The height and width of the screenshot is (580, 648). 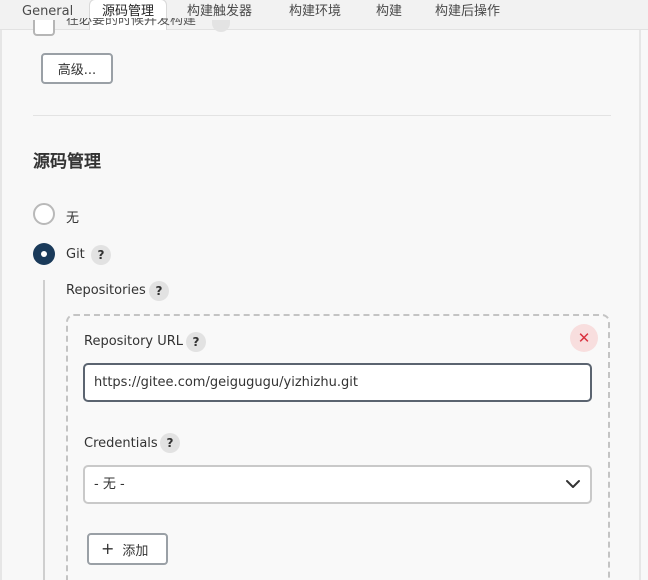 I want to click on repository-url-label: Repository URL, so click(x=134, y=341).